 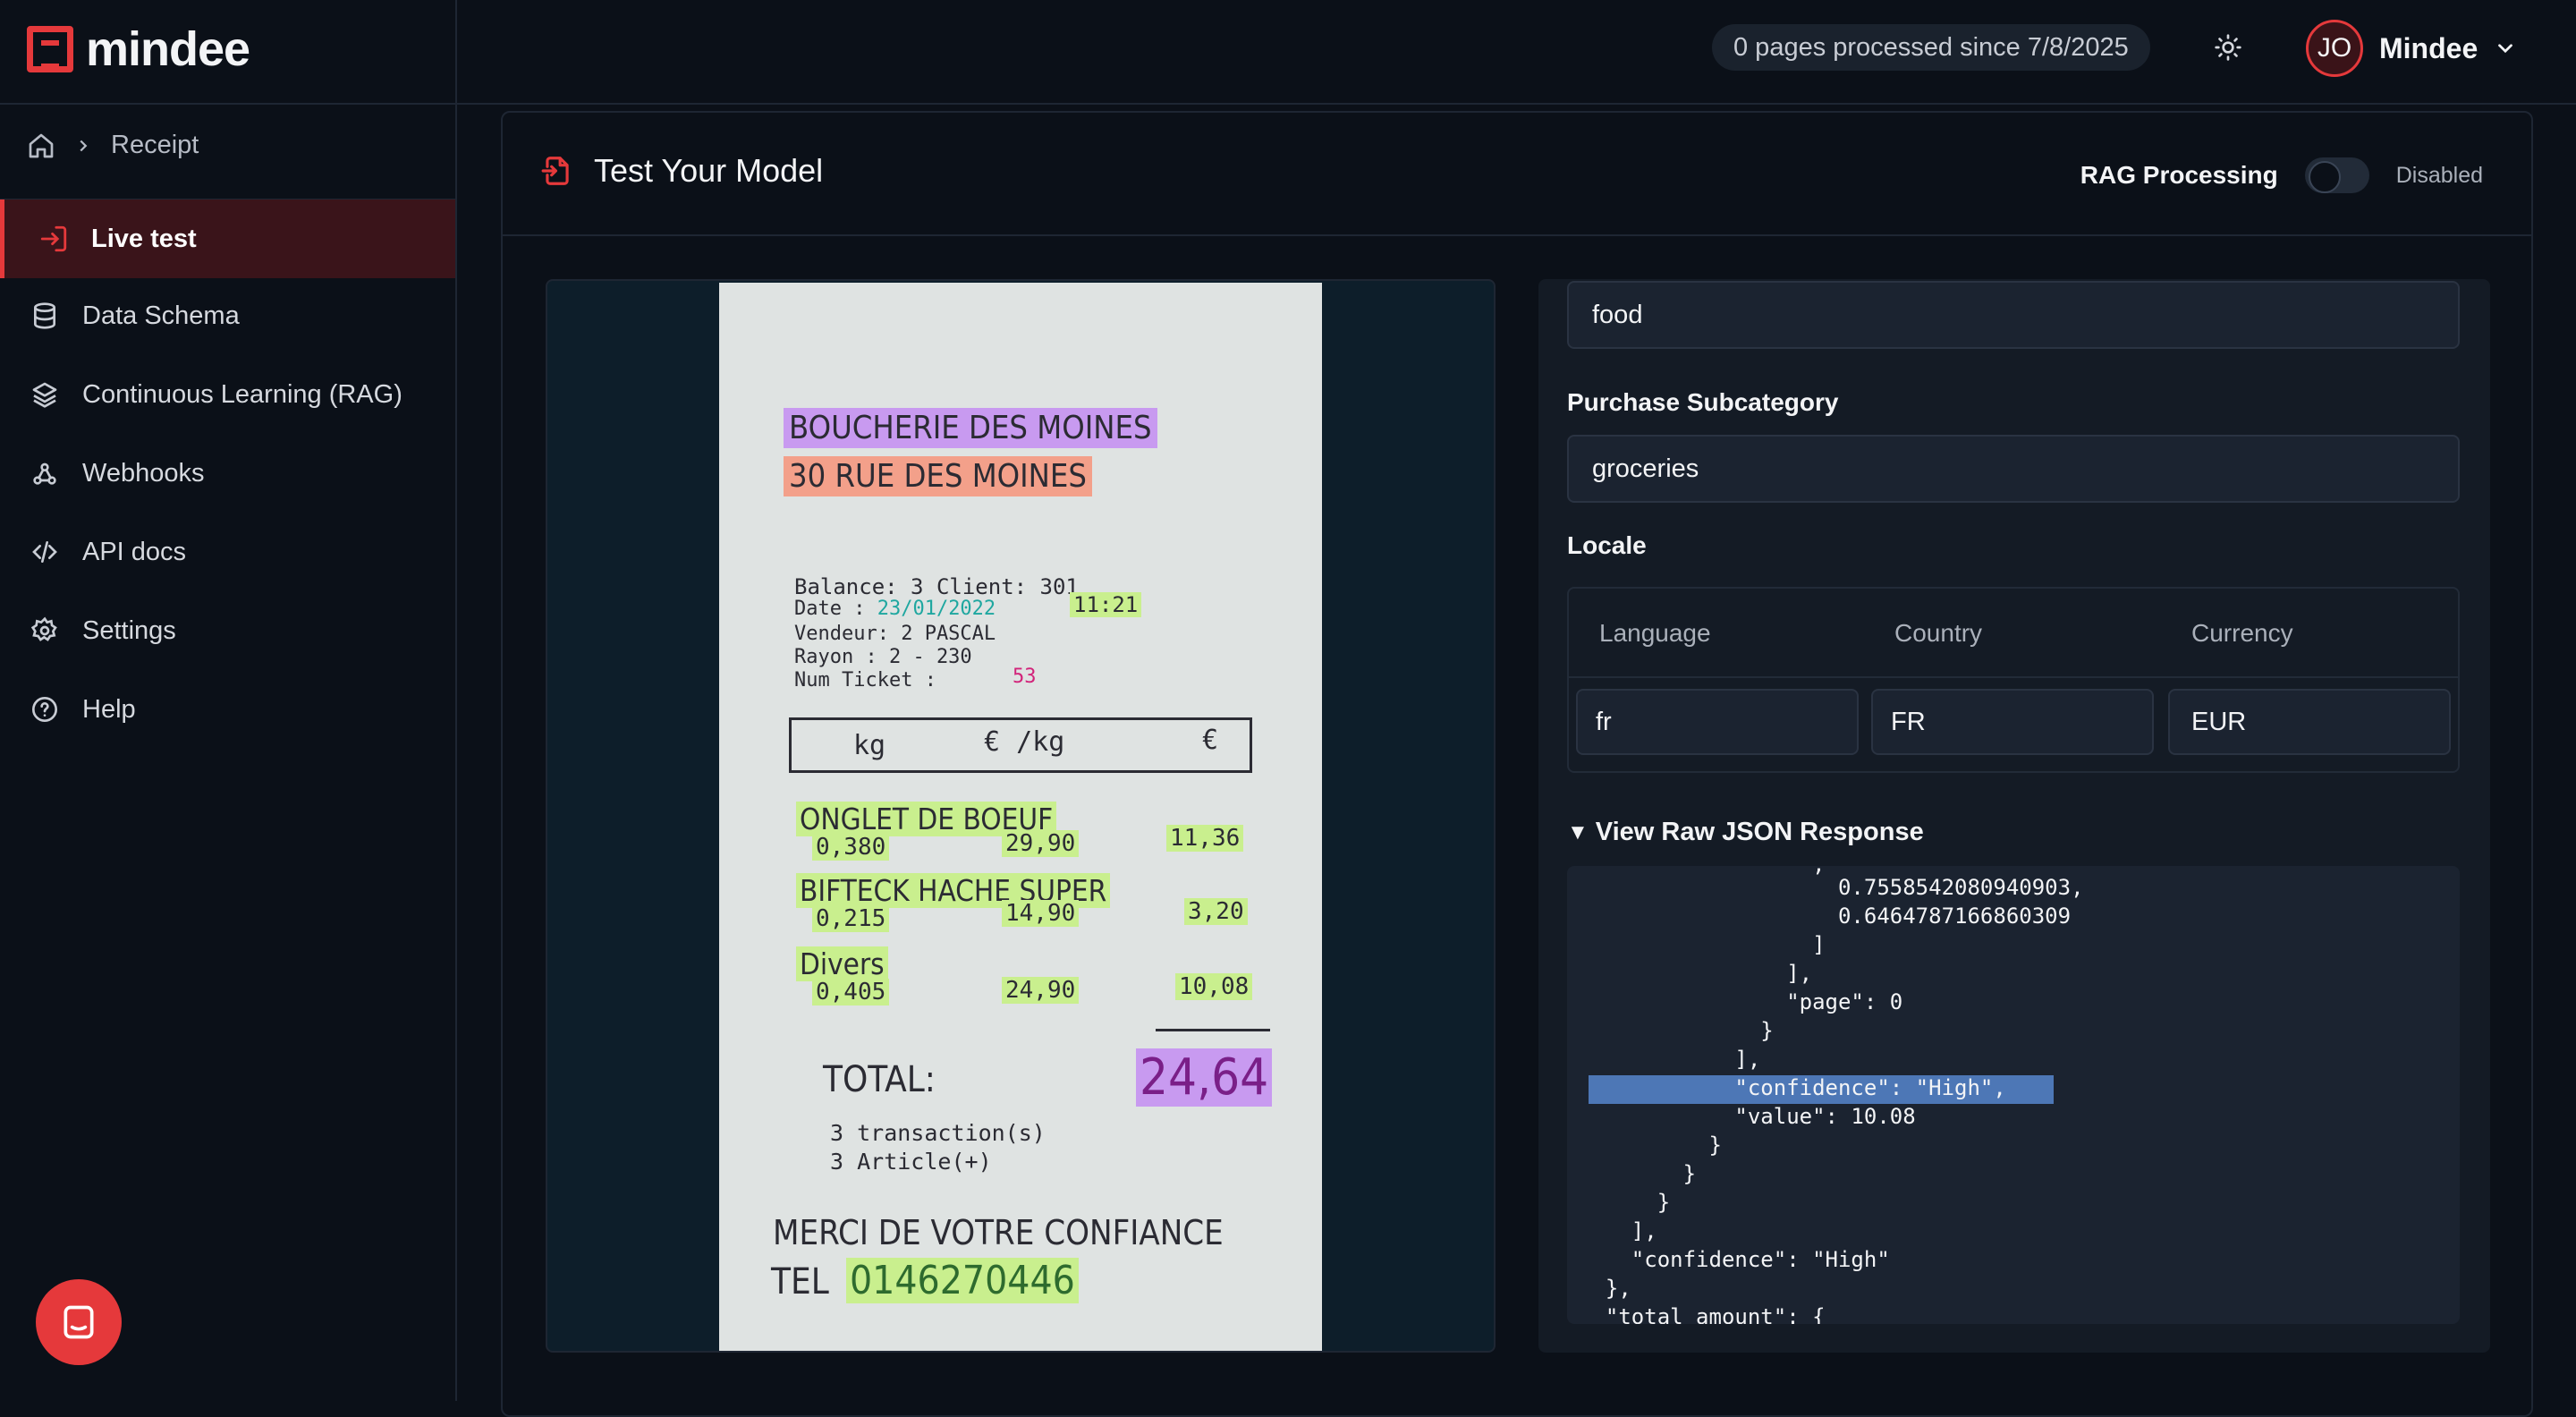 I want to click on raw-json-toggle: ▼ View Raw JSON Response, so click(x=1745, y=832).